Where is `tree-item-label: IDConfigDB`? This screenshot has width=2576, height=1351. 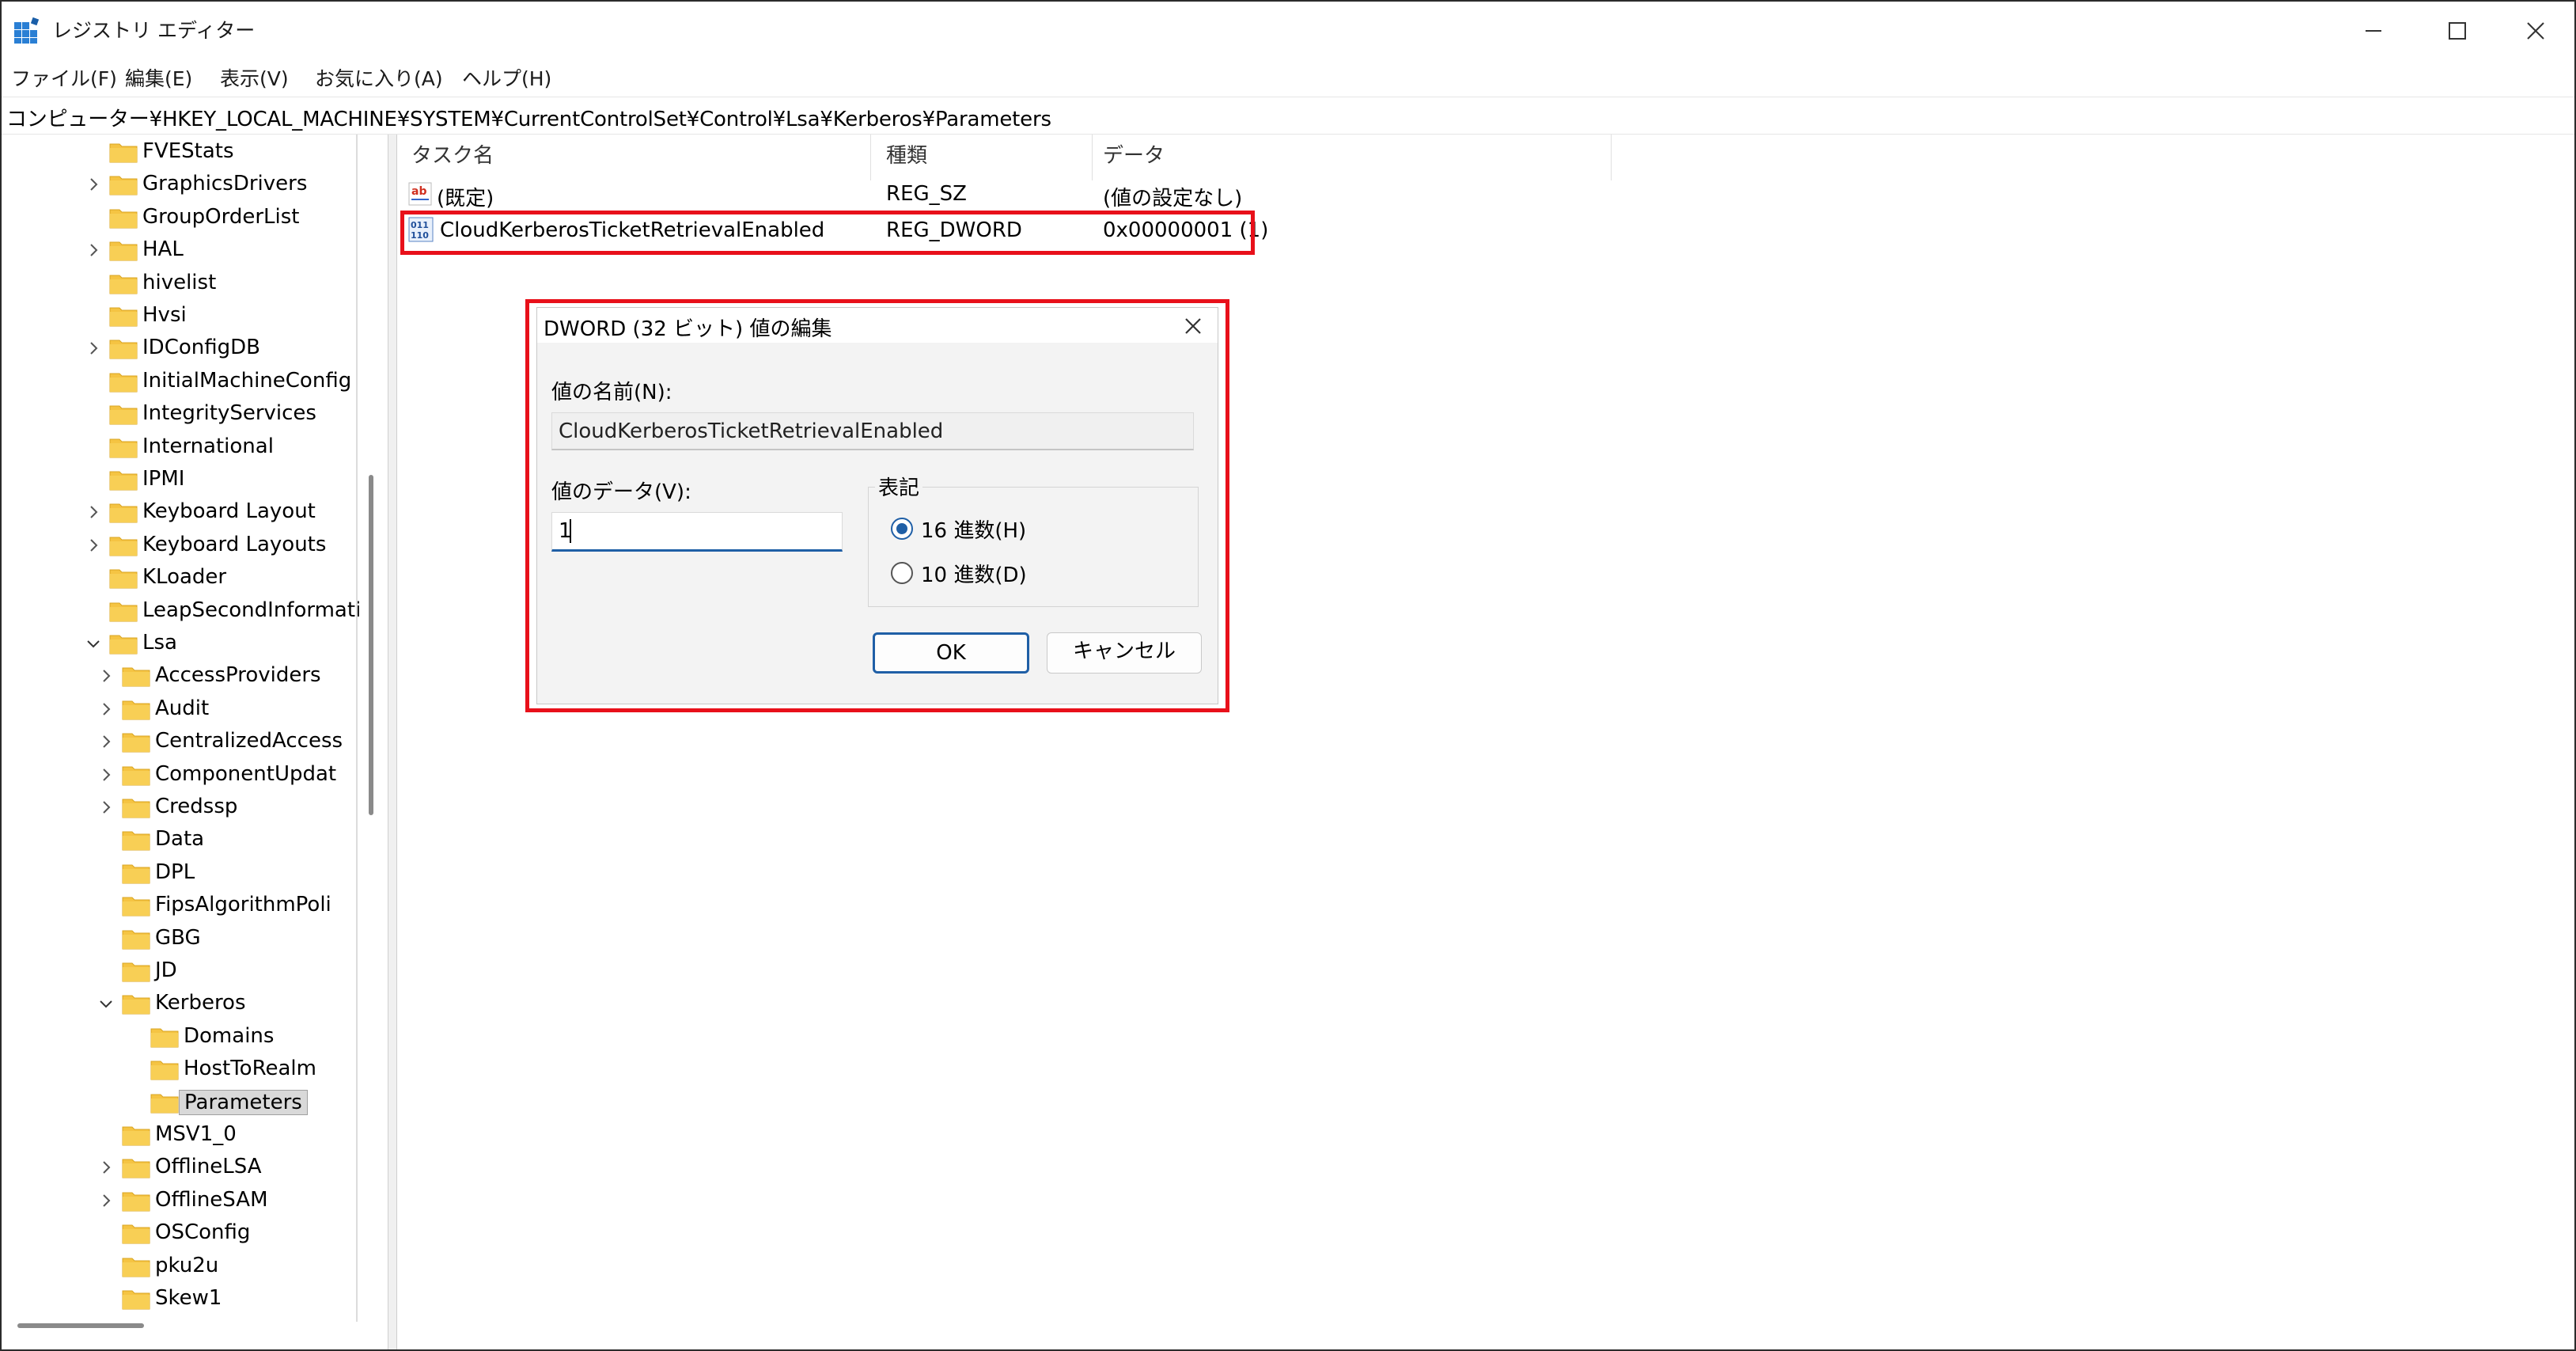
tree-item-label: IDConfigDB is located at coordinates (201, 347).